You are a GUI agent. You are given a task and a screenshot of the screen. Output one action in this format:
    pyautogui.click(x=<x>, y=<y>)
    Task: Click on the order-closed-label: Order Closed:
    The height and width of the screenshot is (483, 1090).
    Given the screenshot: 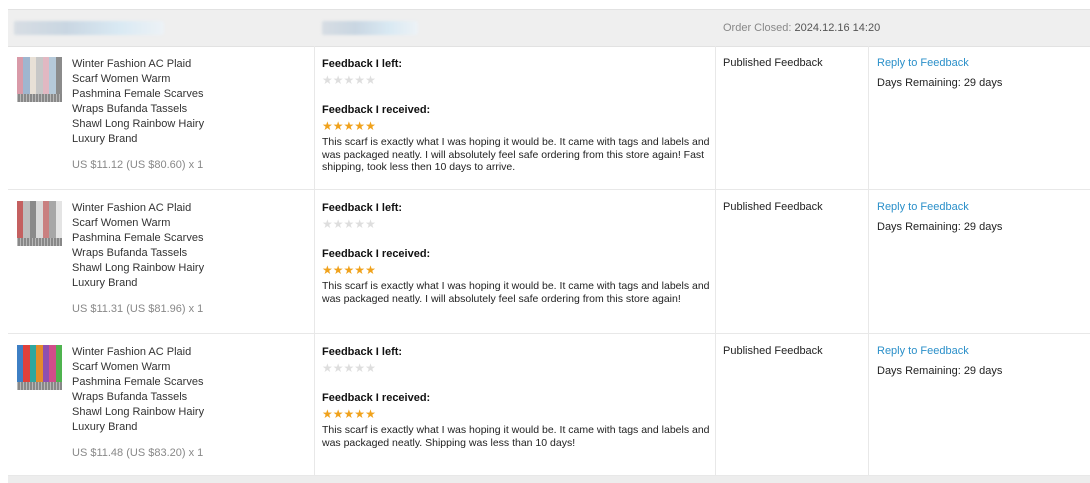 What is the action you would take?
    pyautogui.click(x=757, y=28)
    